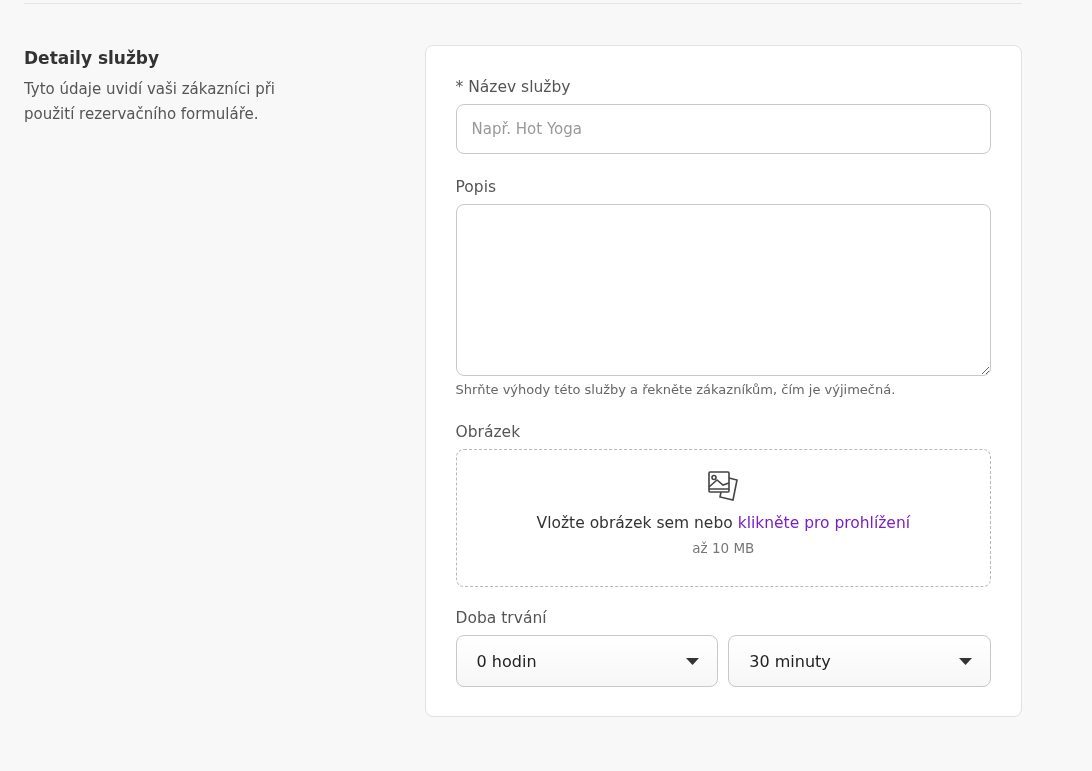  I want to click on name-input: Např. Hot Yoga, so click(723, 129).